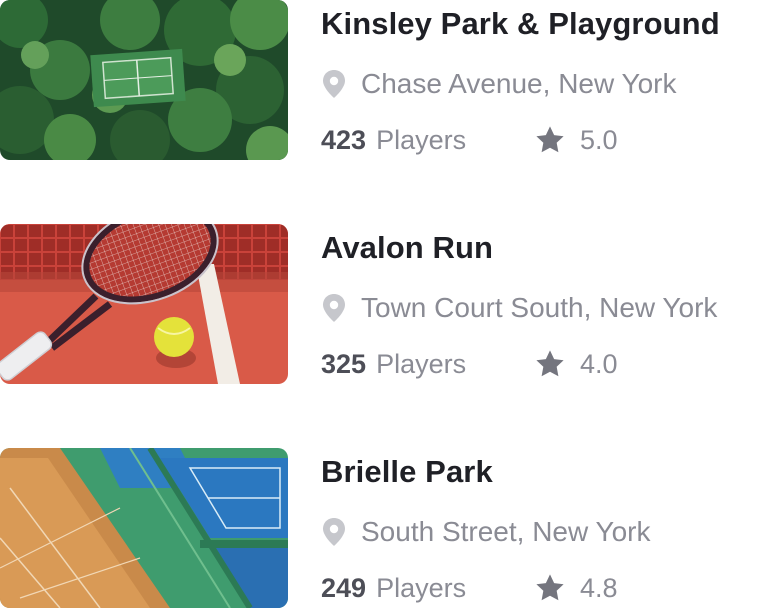  What do you see at coordinates (599, 363) in the screenshot?
I see `rating-value: 4.0` at bounding box center [599, 363].